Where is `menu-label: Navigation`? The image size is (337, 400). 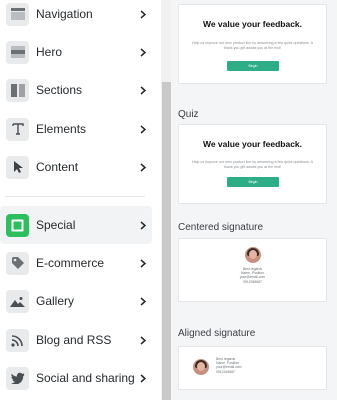
menu-label: Navigation is located at coordinates (64, 14).